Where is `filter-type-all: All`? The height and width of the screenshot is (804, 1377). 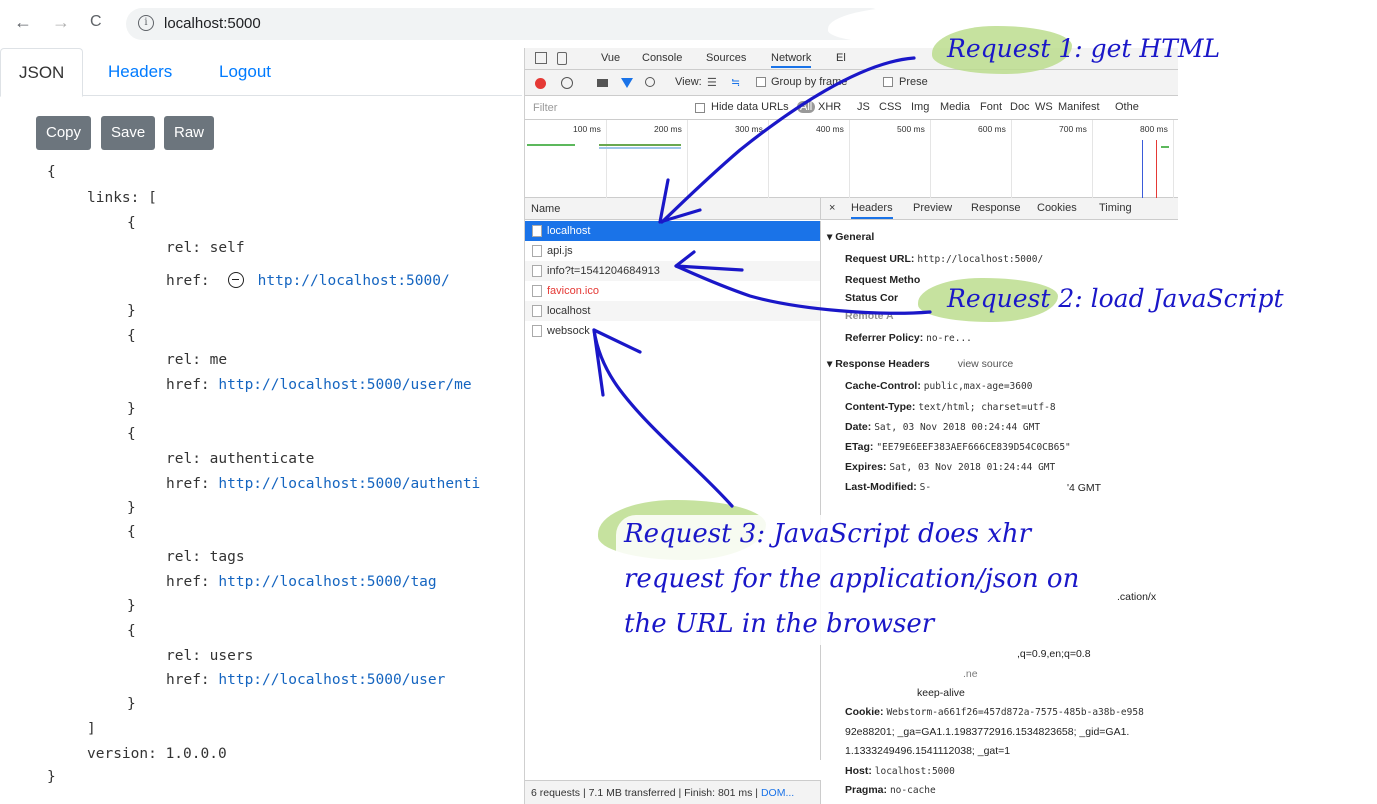 filter-type-all: All is located at coordinates (806, 107).